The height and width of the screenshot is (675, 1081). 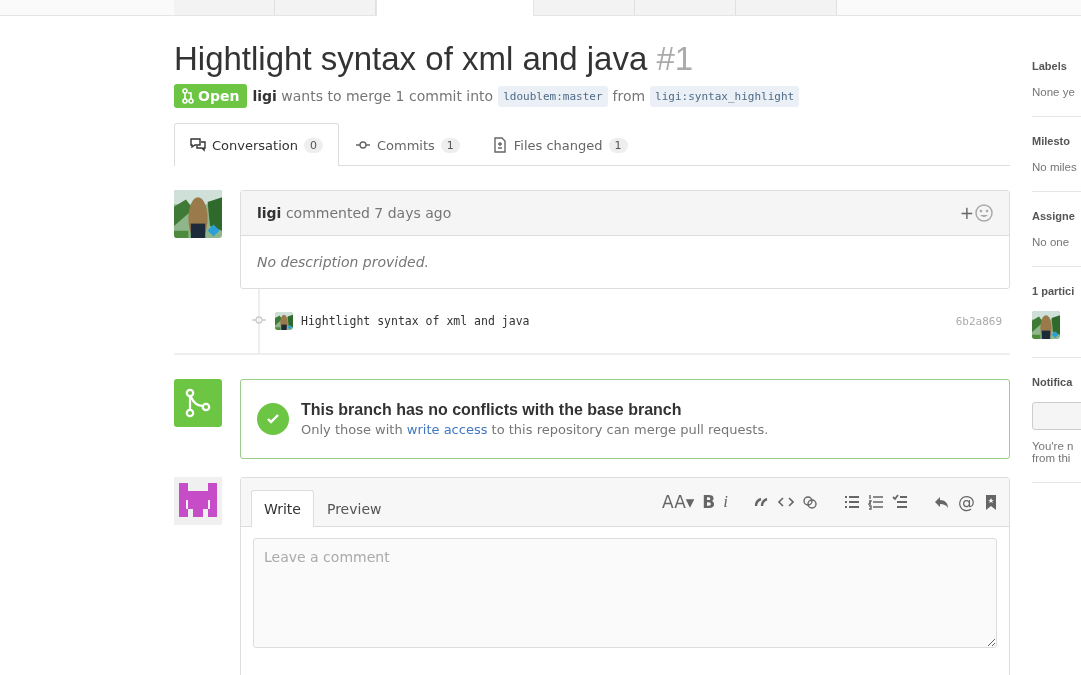 What do you see at coordinates (343, 262) in the screenshot?
I see `comment-body: No description provided.` at bounding box center [343, 262].